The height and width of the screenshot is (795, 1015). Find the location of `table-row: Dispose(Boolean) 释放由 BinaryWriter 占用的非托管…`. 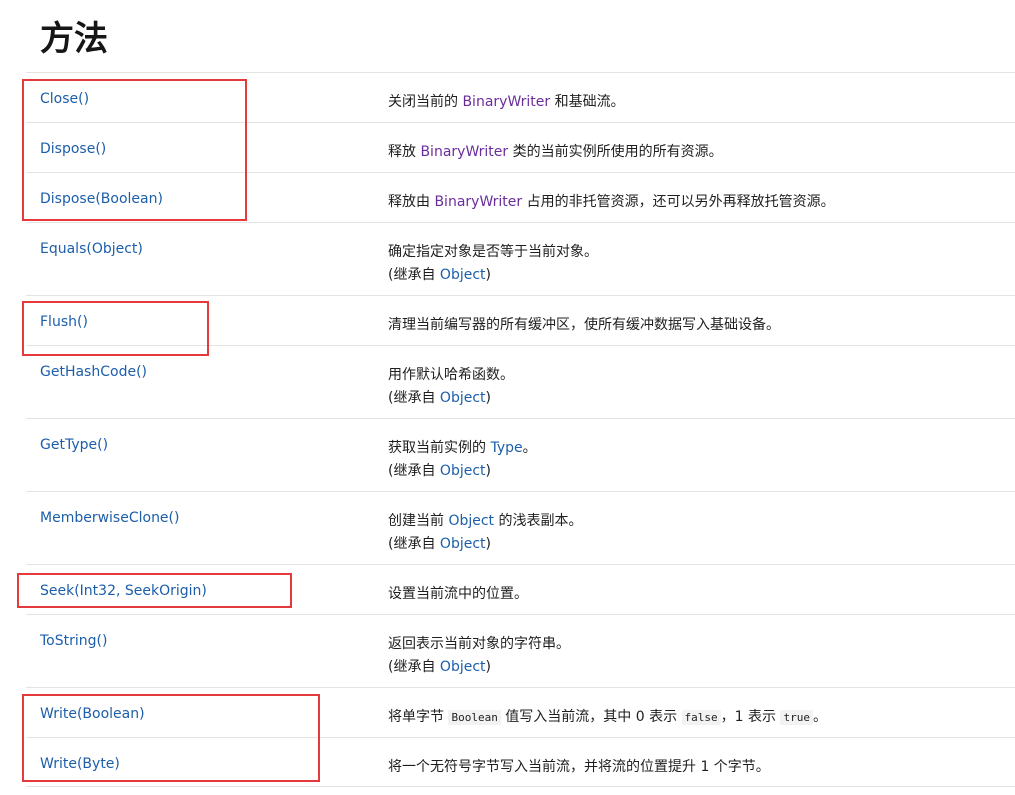

table-row: Dispose(Boolean) 释放由 BinaryWriter 占用的非托管… is located at coordinates (520, 197).